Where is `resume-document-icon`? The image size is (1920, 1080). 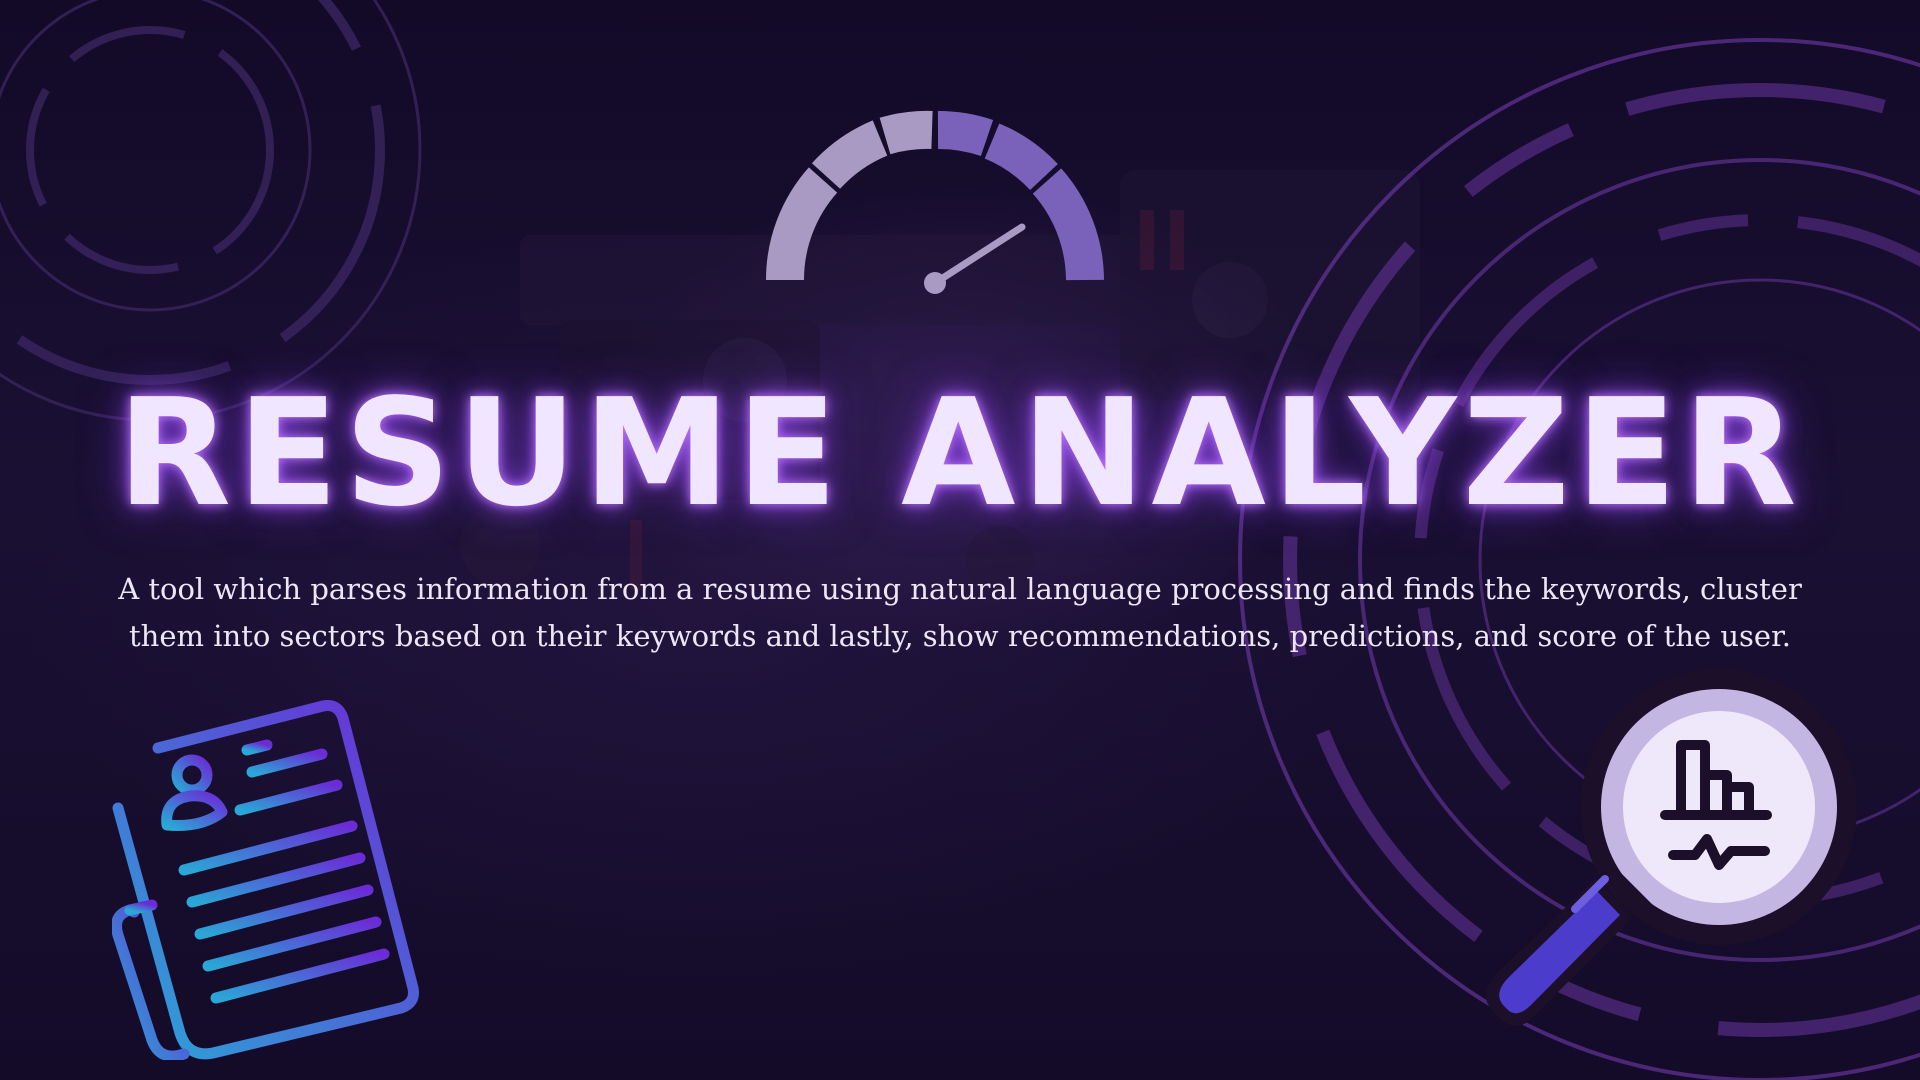 resume-document-icon is located at coordinates (265, 880).